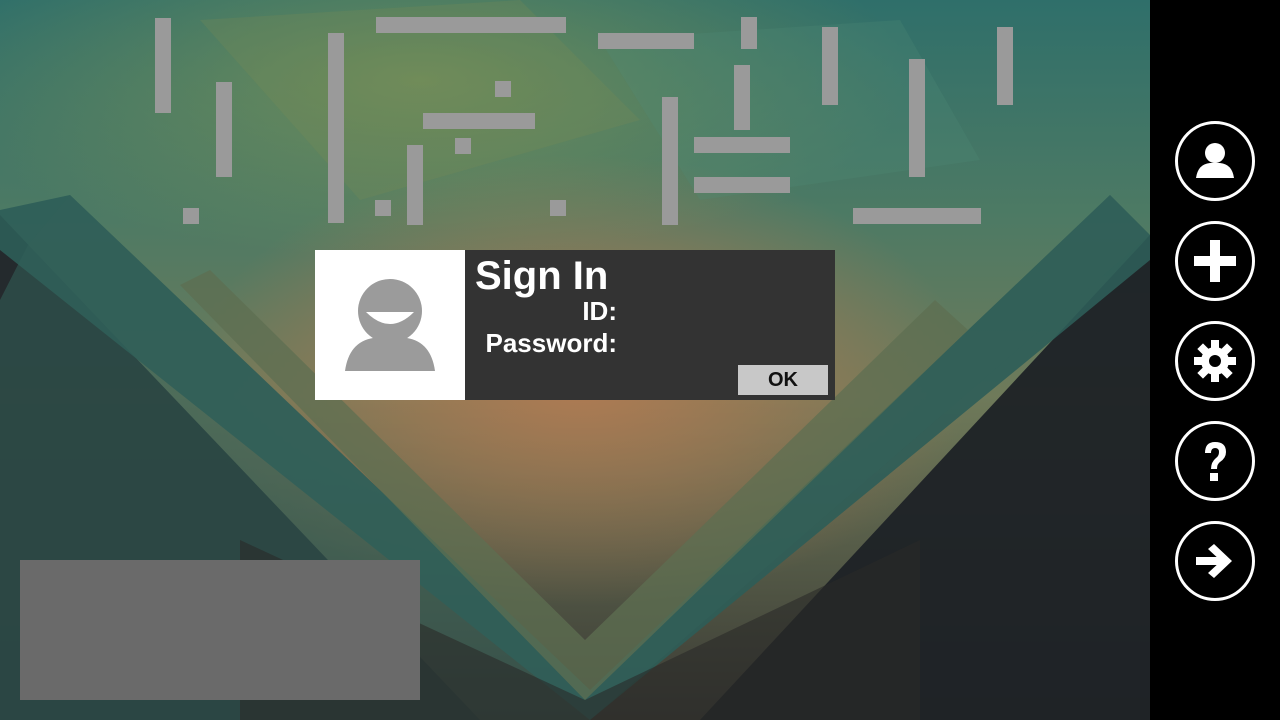 This screenshot has height=720, width=1280. I want to click on help-button, so click(1215, 461).